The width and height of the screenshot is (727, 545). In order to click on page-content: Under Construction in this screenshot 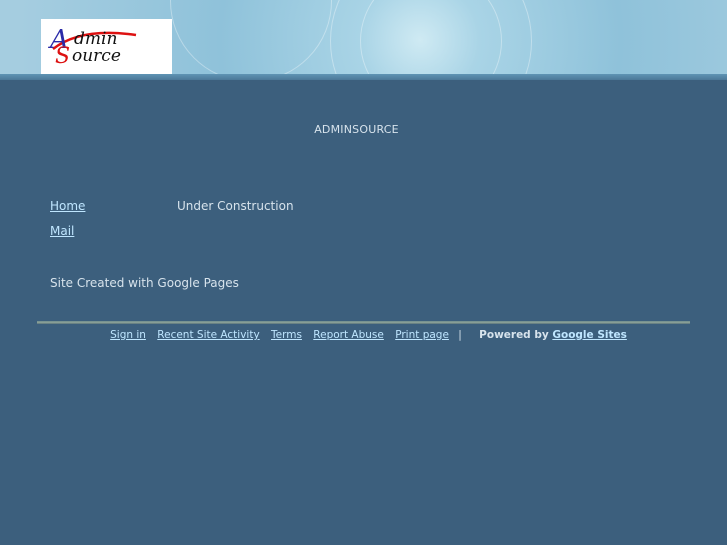, I will do `click(235, 206)`.